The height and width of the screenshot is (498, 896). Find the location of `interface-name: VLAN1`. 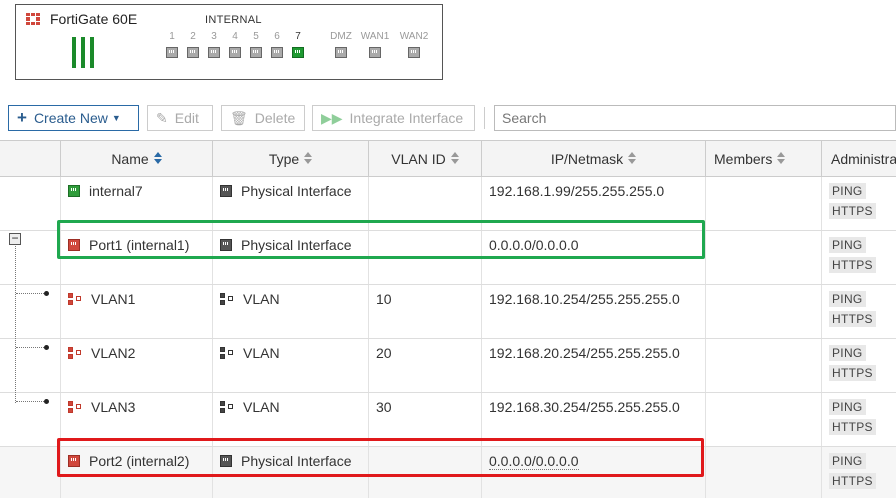

interface-name: VLAN1 is located at coordinates (101, 299).